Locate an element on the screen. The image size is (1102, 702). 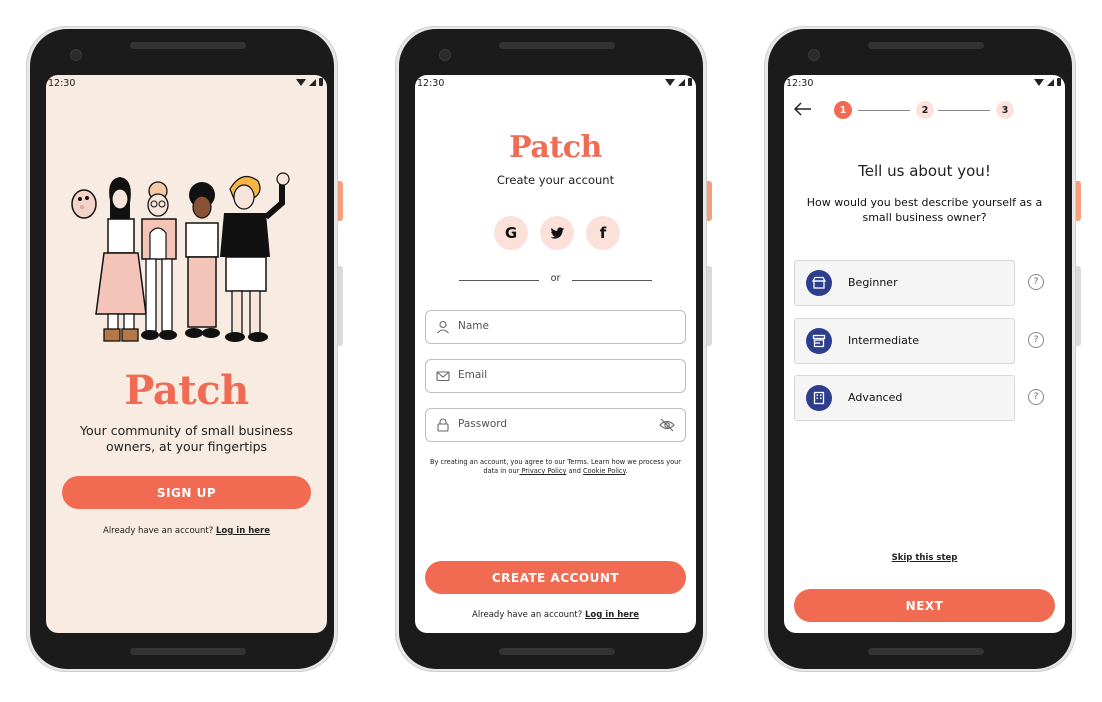
step-2: 2 is located at coordinates (925, 110).